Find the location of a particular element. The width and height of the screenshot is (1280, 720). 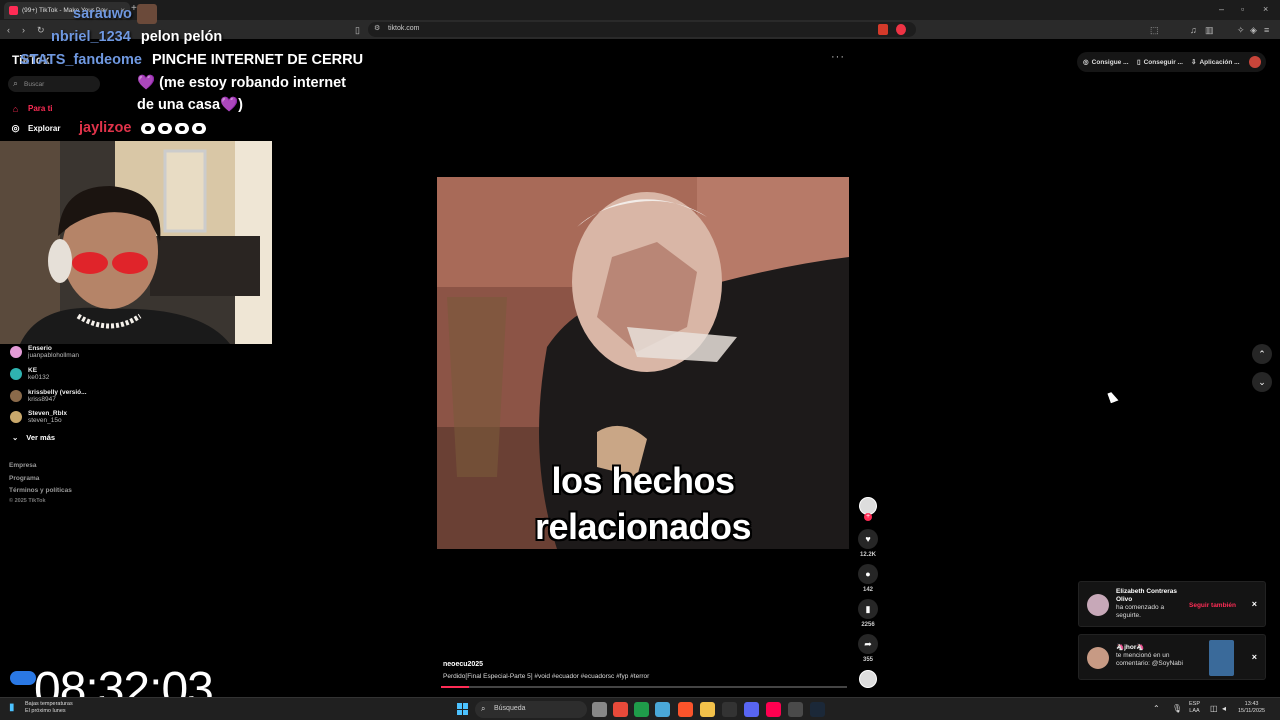

next-video-button: ⌄ is located at coordinates (1262, 382).